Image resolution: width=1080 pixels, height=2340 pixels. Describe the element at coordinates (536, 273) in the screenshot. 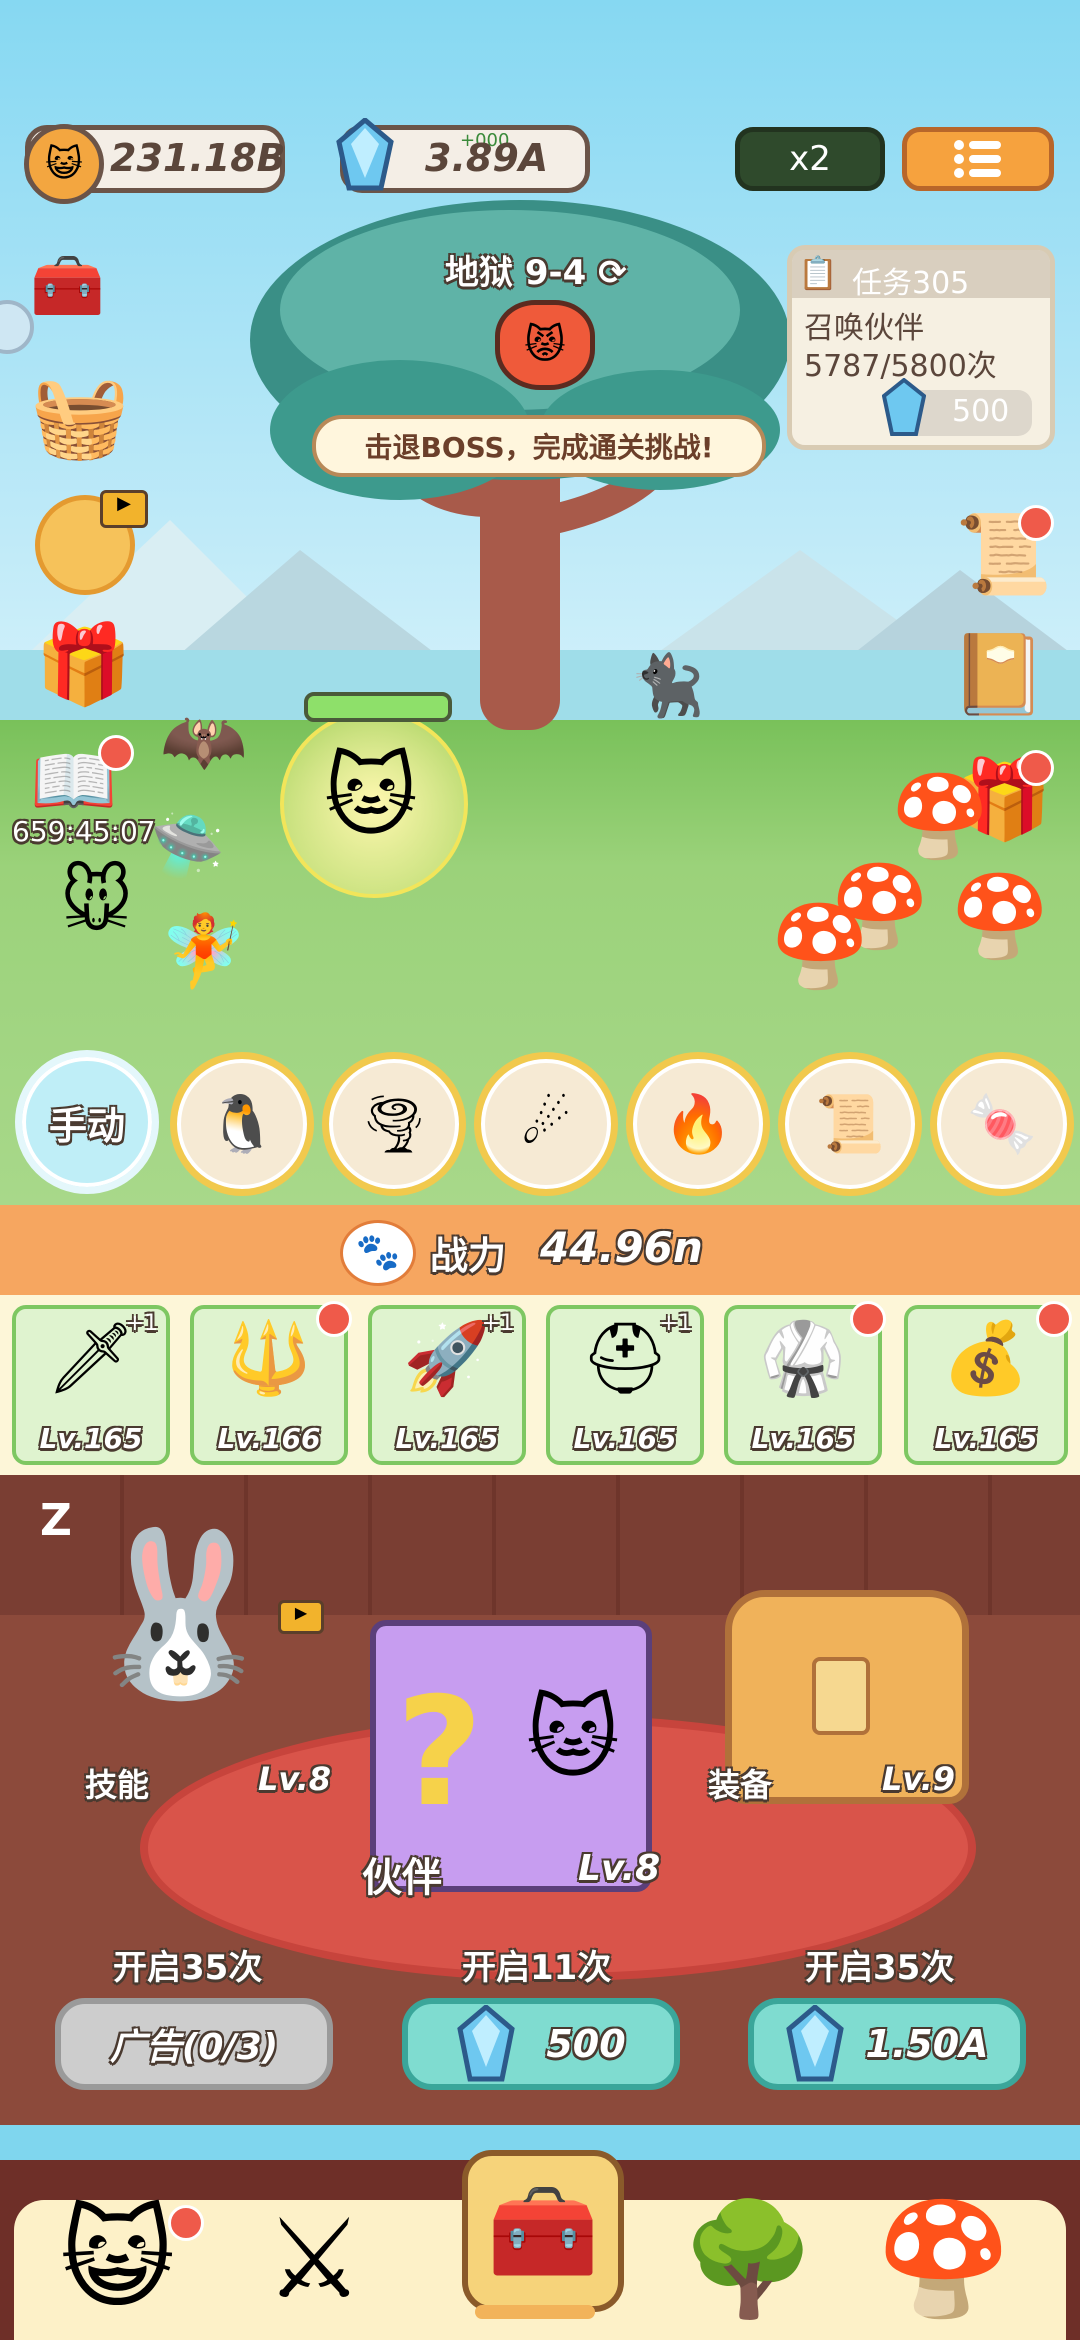

I see `stage-title: 地狱 9-4 ⟳` at that location.